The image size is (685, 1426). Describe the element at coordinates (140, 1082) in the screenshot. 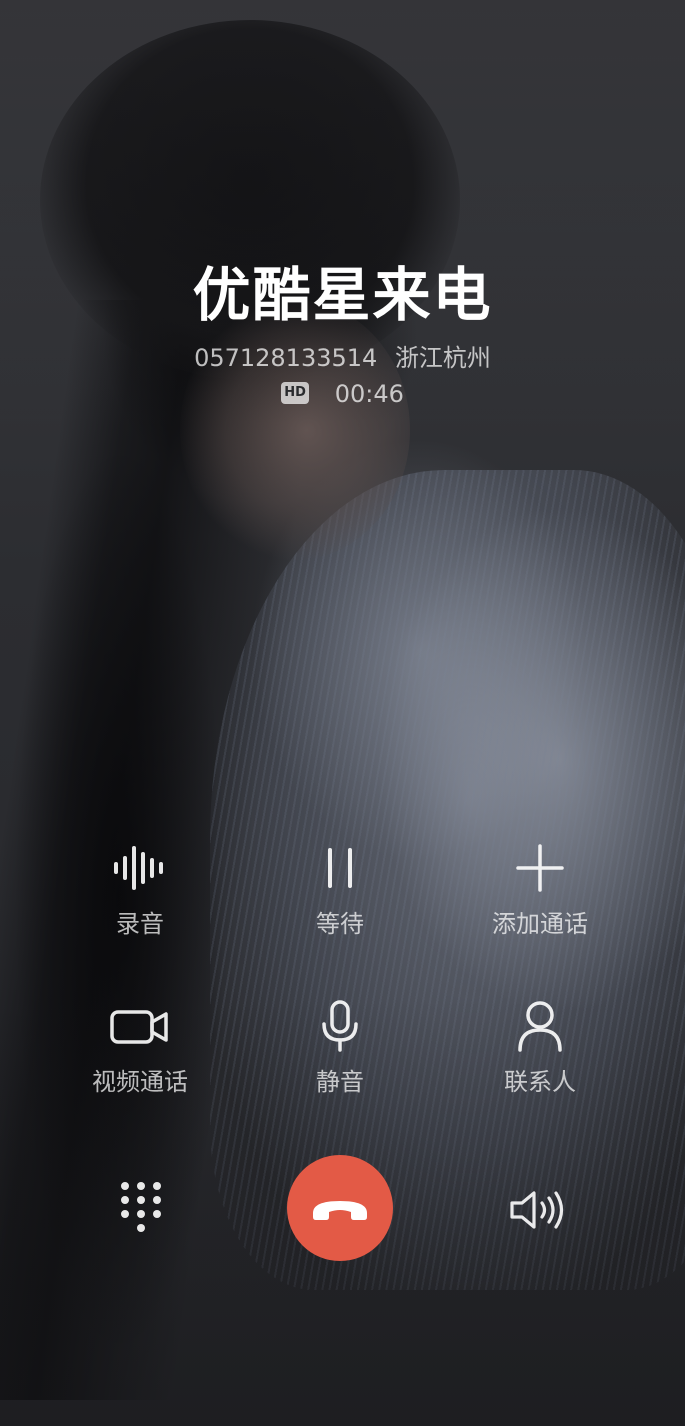

I see `video-call-label: 视频通话` at that location.